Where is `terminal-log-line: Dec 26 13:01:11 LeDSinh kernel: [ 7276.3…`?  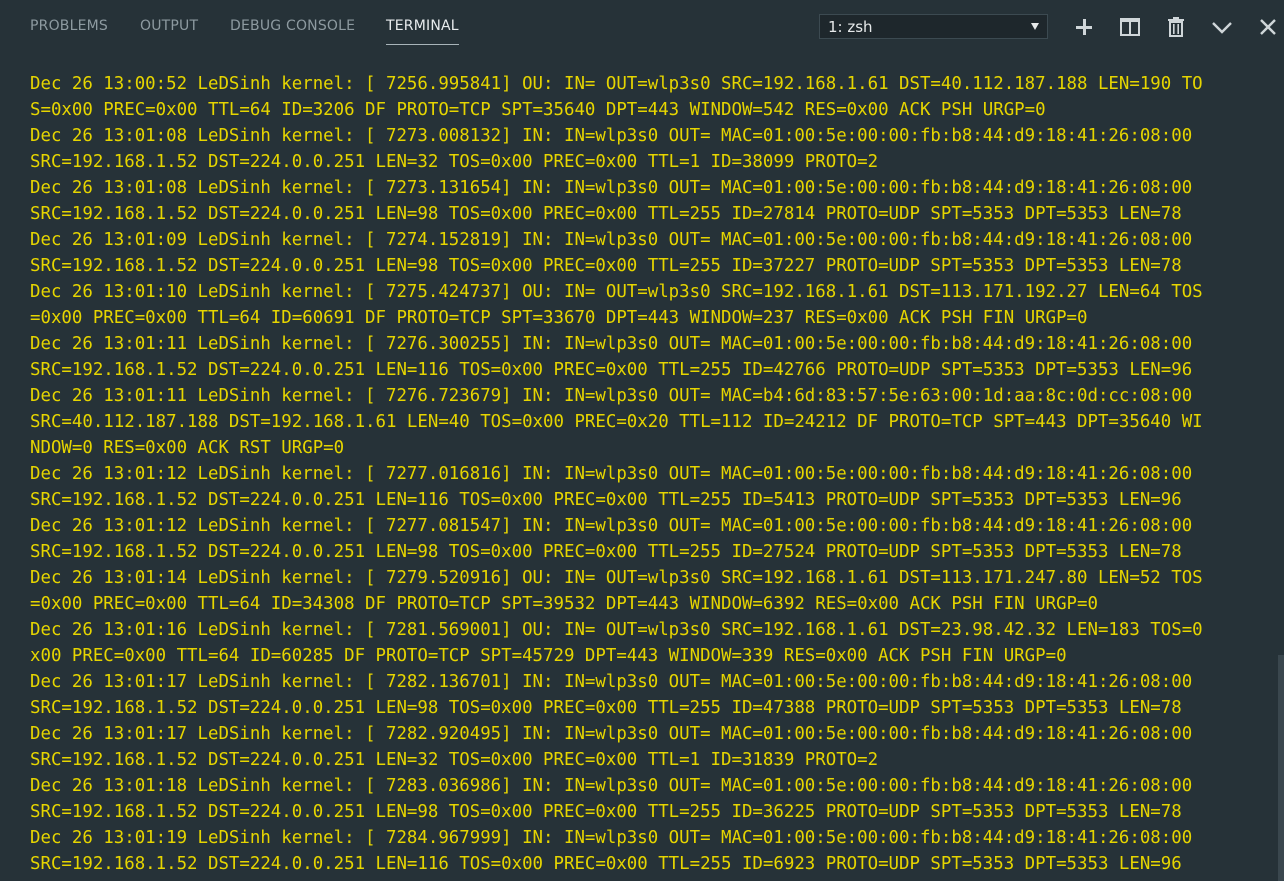
terminal-log-line: Dec 26 13:01:11 LeDSinh kernel: [ 7276.3… is located at coordinates (611, 344).